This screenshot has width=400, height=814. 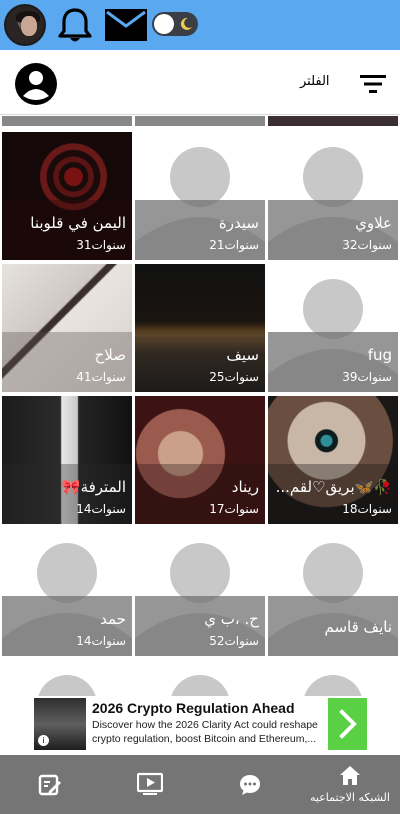 What do you see at coordinates (186, 23) in the screenshot?
I see `moon-icon` at bounding box center [186, 23].